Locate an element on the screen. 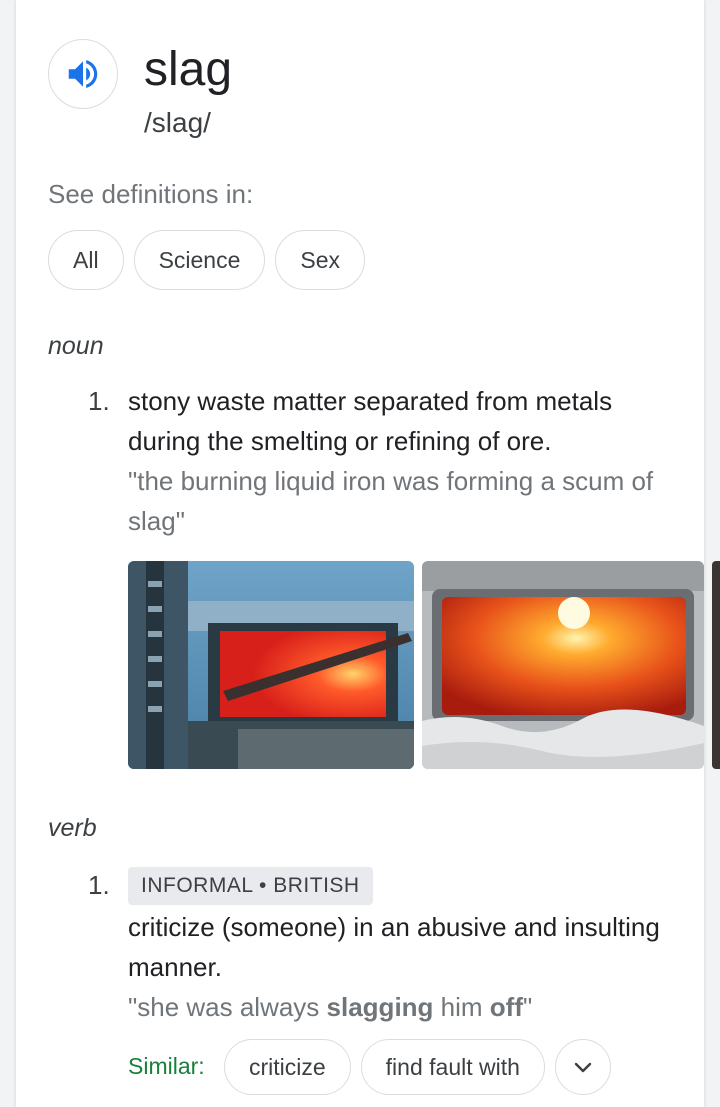  pronunciation-button is located at coordinates (83, 74).